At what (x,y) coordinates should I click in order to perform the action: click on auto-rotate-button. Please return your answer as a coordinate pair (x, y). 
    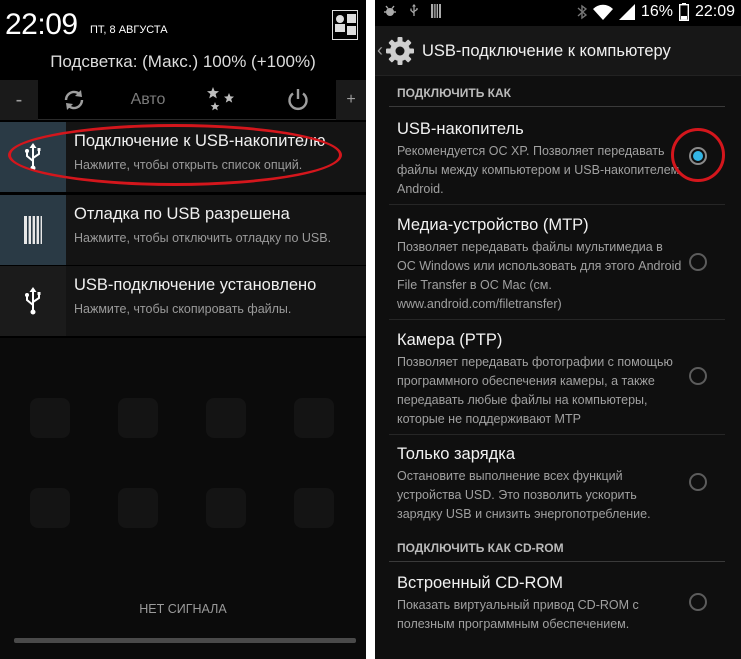
    Looking at the image, I should click on (74, 100).